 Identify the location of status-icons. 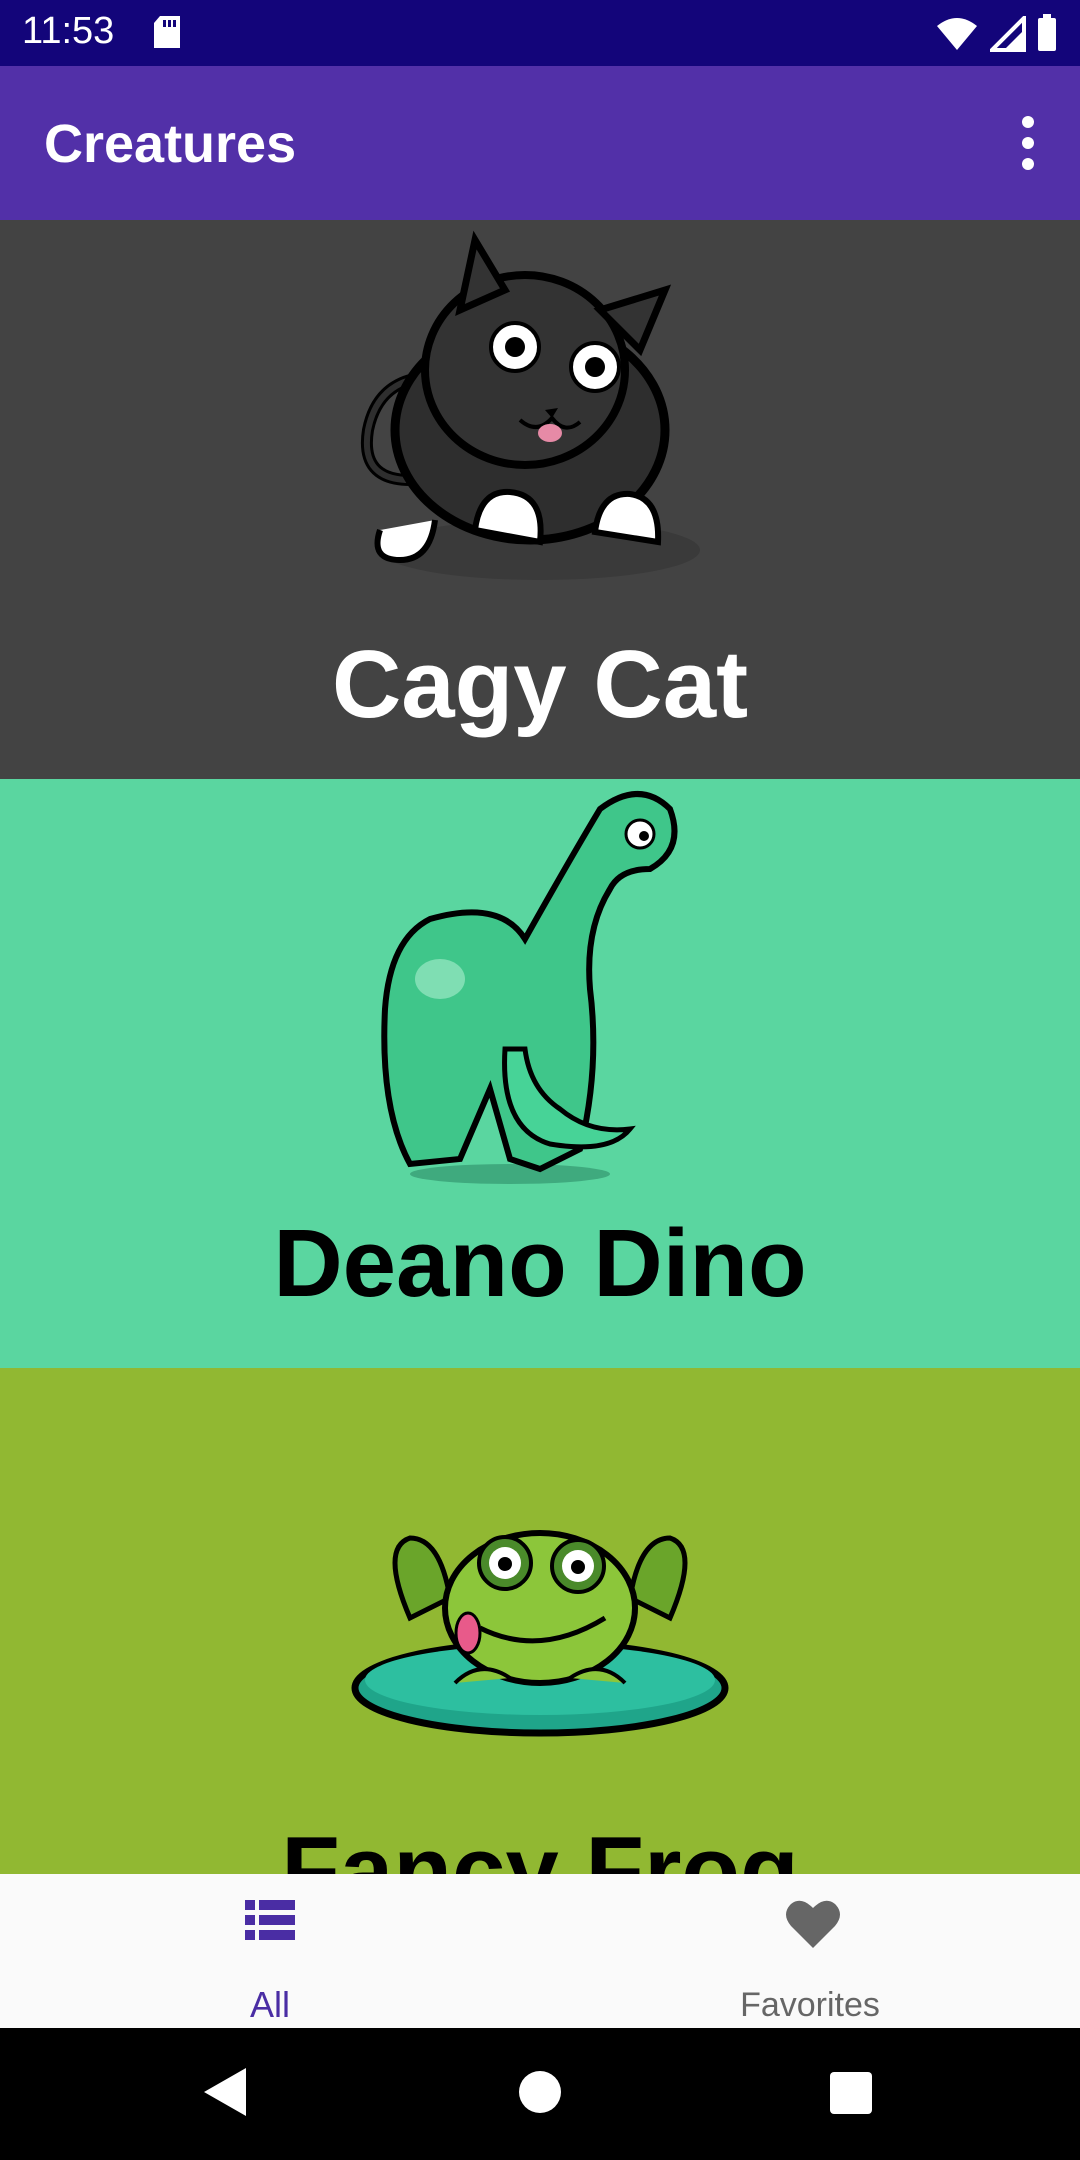
(993, 35).